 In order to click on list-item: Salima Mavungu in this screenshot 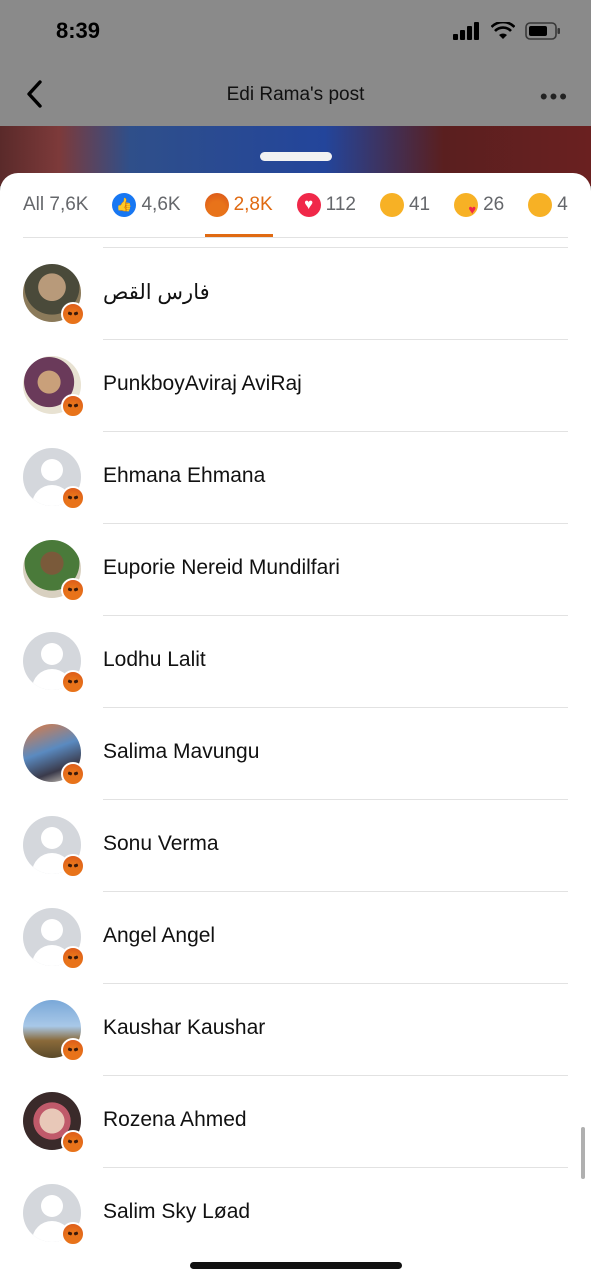, I will do `click(295, 753)`.